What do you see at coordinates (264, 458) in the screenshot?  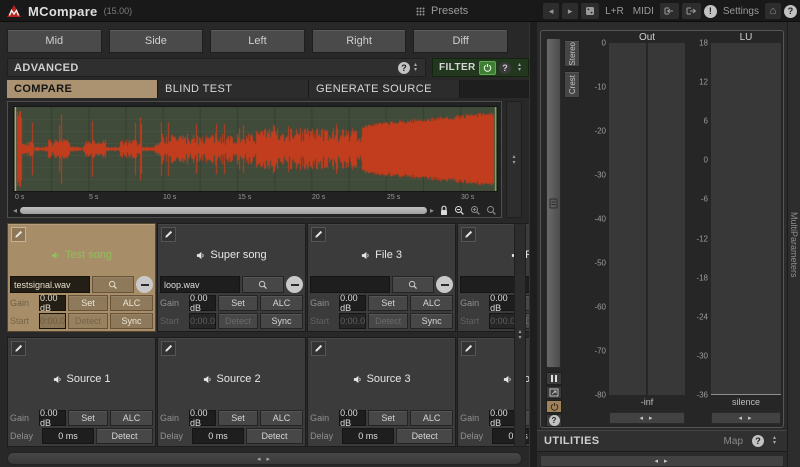 I see `left-bottom-scrollbar: ◂ ▸` at bounding box center [264, 458].